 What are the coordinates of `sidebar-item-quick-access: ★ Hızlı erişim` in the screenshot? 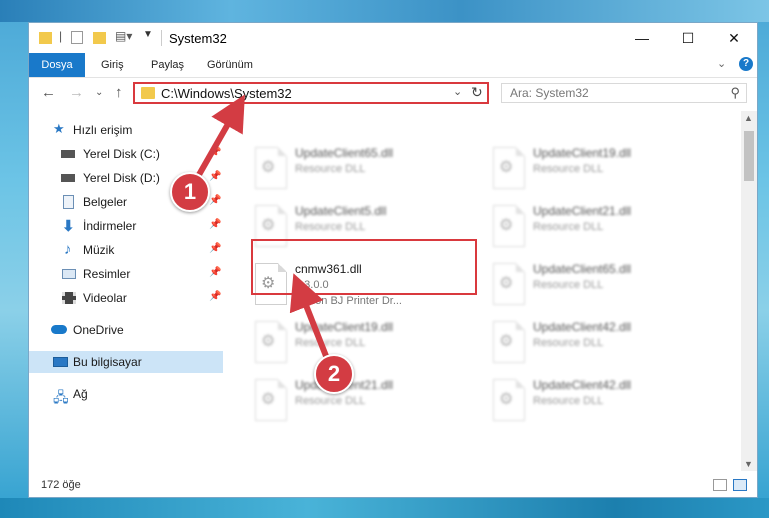 It's located at (126, 130).